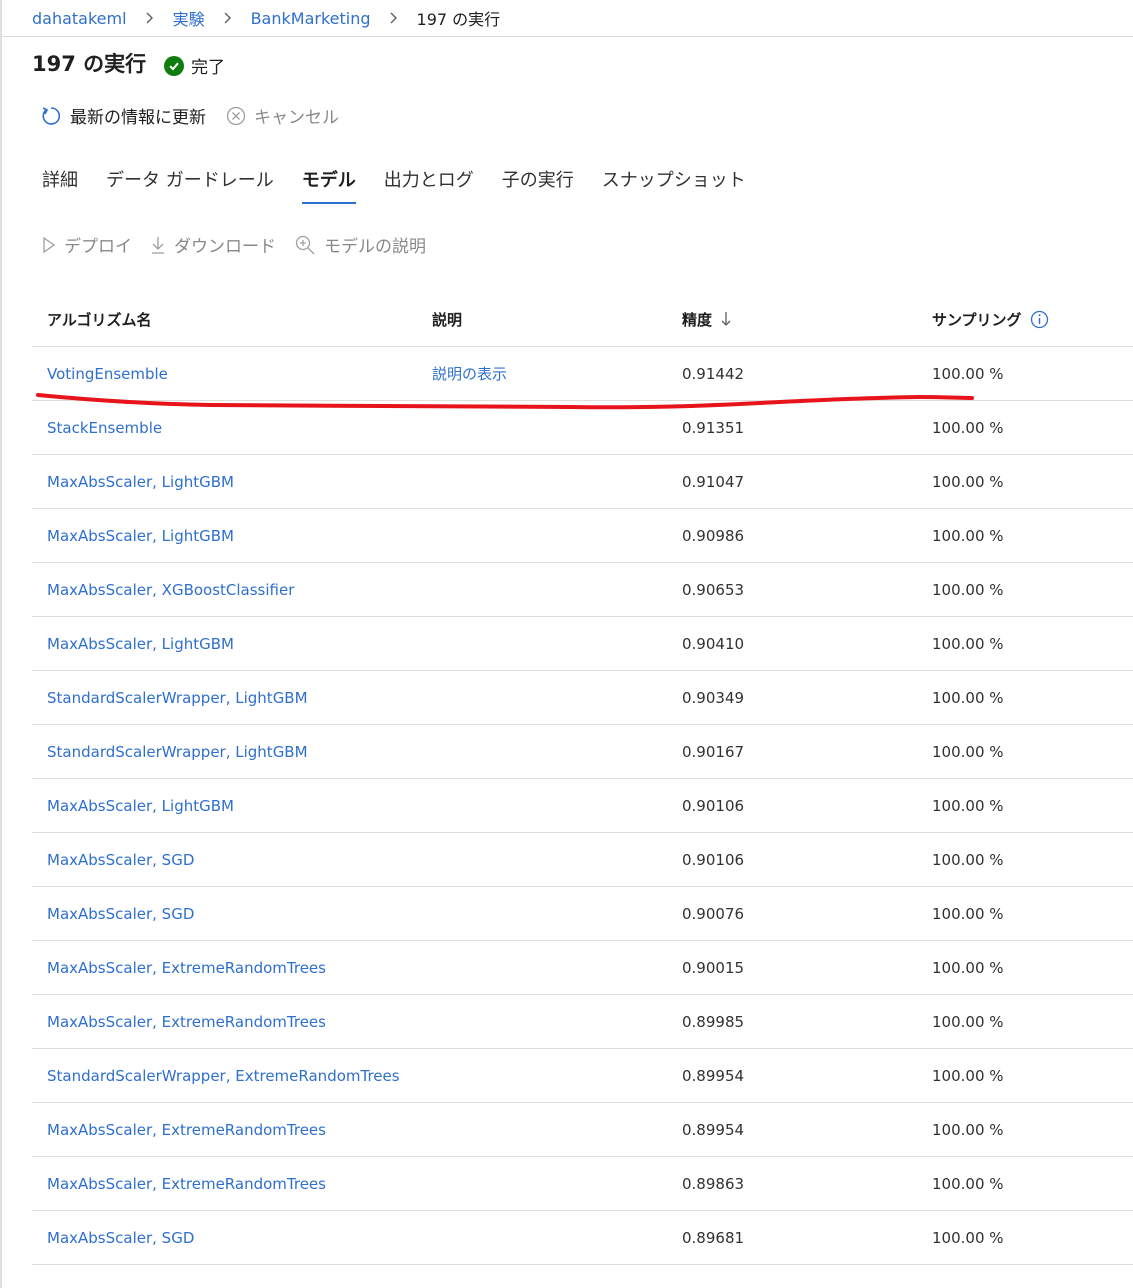 The image size is (1133, 1288). What do you see at coordinates (232, 428) in the screenshot?
I see `algorithm-link: StackEnsemble` at bounding box center [232, 428].